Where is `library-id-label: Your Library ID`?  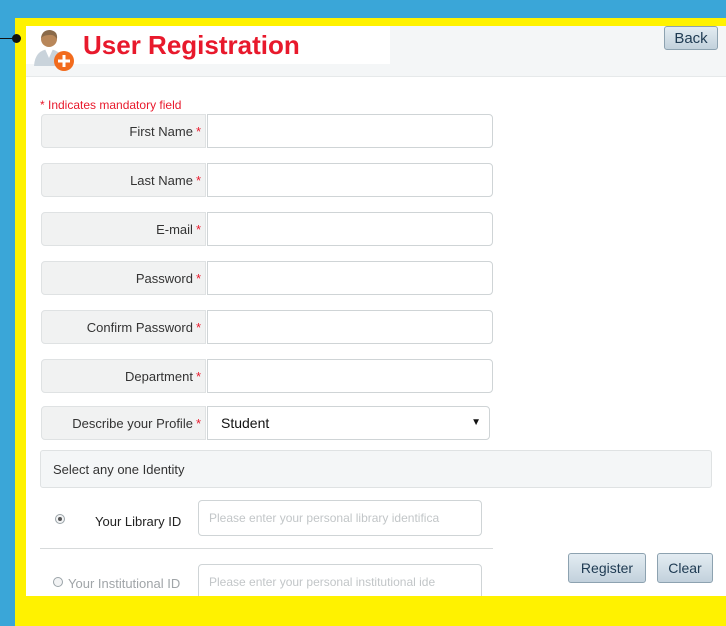
library-id-label: Your Library ID is located at coordinates (138, 521).